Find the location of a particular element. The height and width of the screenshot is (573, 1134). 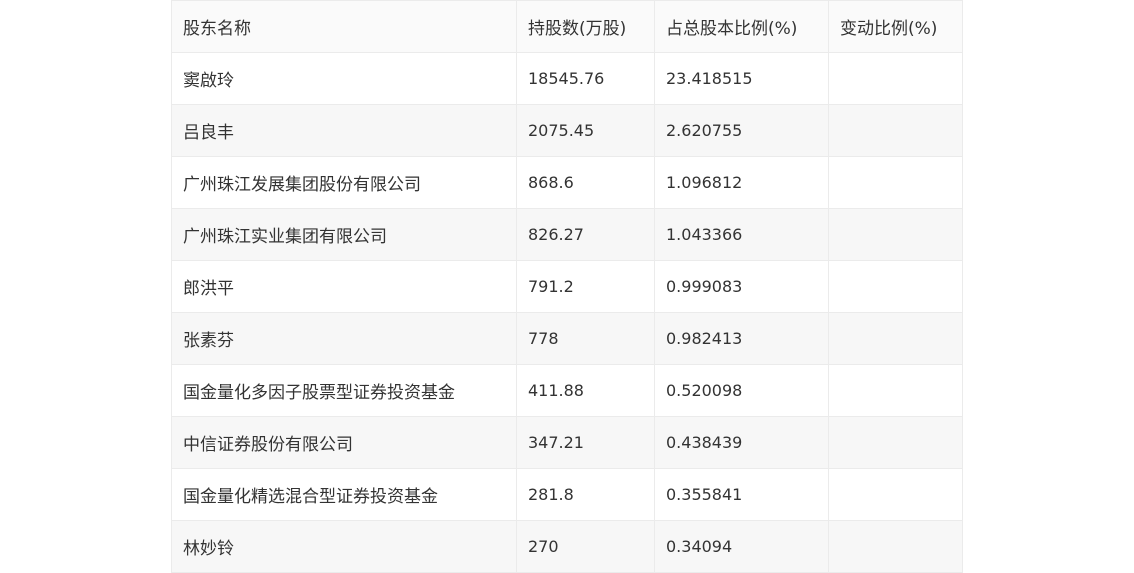

cell-share-ratio: 0.999083 is located at coordinates (741, 286).